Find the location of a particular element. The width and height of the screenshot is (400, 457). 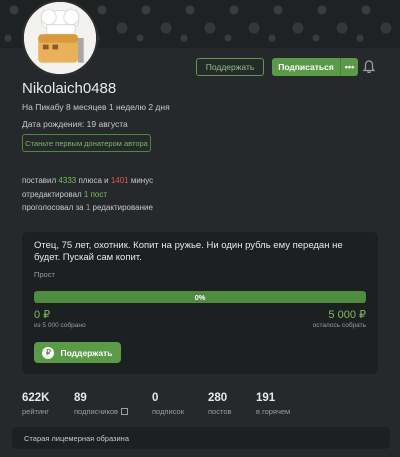

counter-label: рейтинг is located at coordinates (36, 411).